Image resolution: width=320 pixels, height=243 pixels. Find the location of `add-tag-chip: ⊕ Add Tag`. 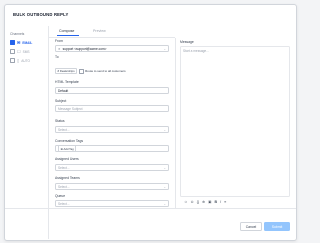

add-tag-chip: ⊕ Add Tag is located at coordinates (67, 148).